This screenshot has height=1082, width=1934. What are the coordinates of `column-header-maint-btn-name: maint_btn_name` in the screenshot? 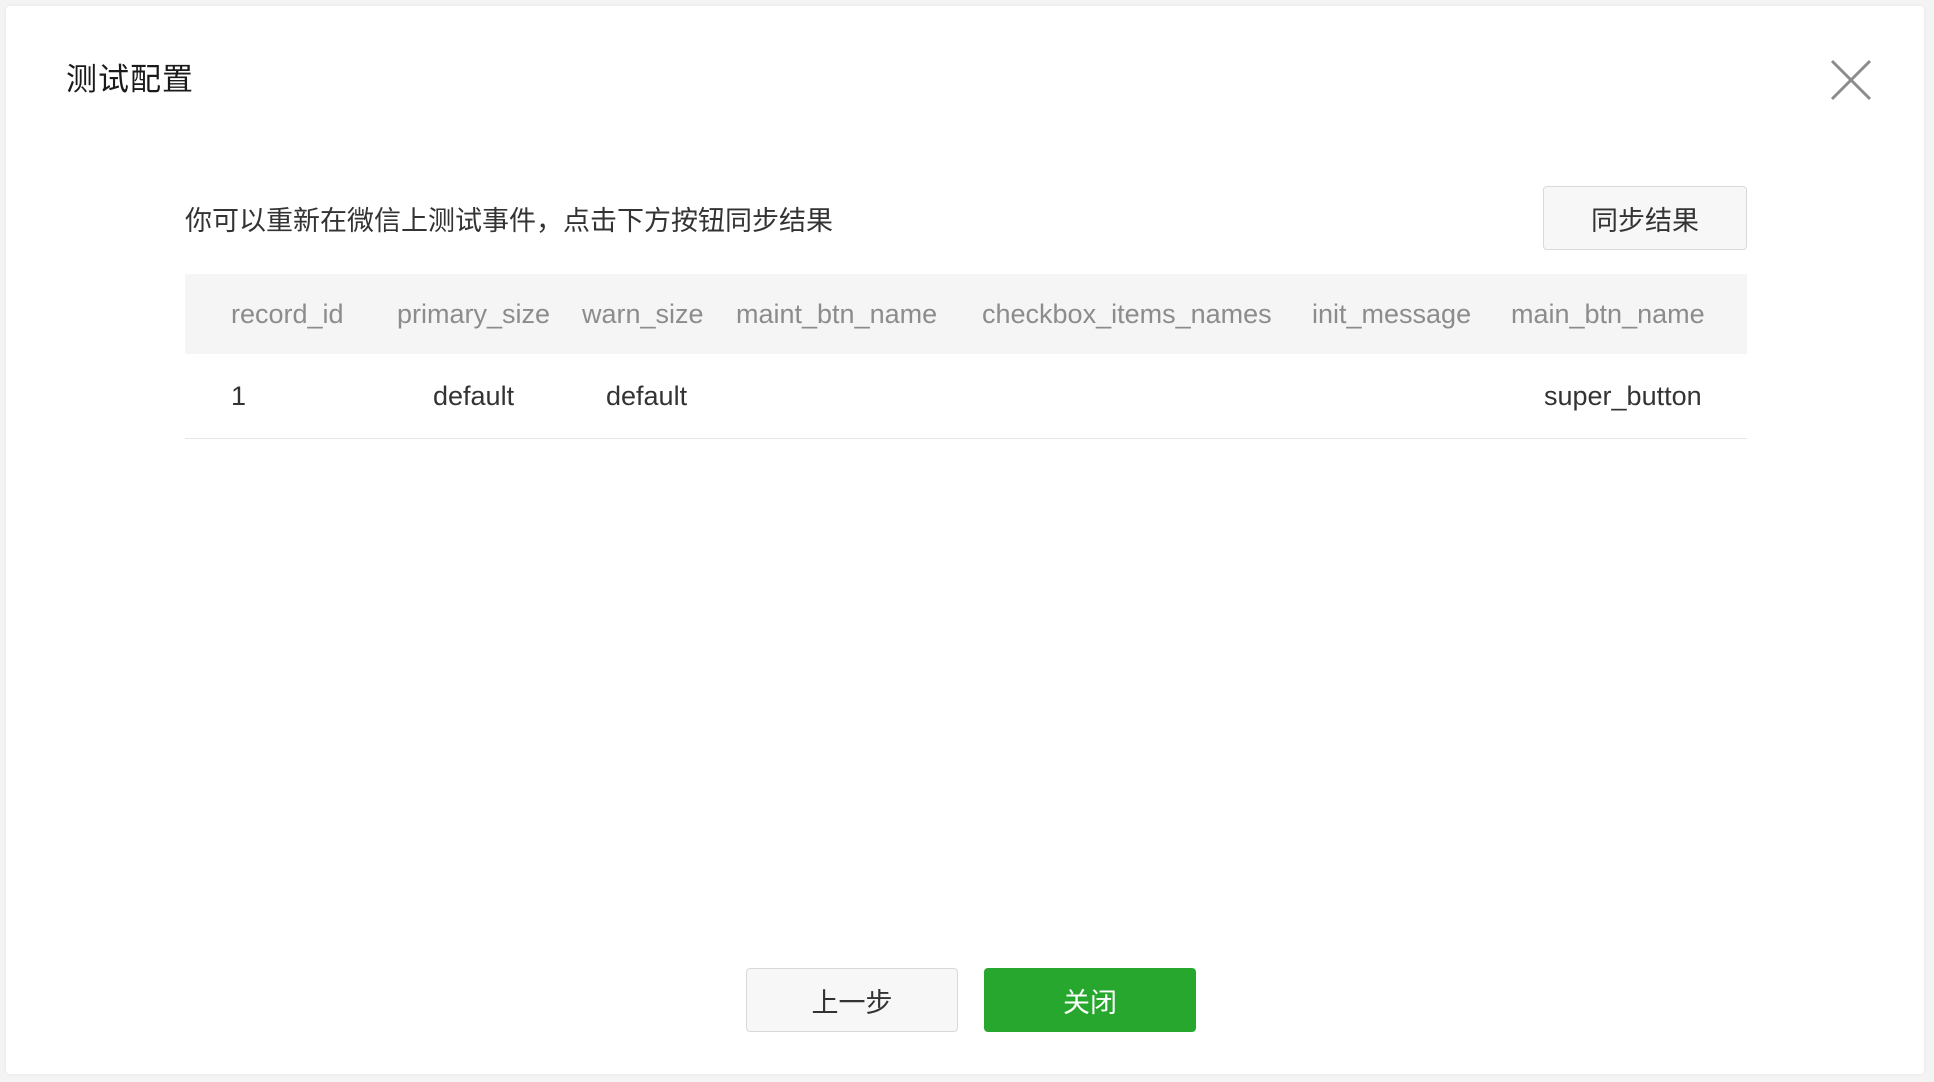 It's located at (837, 313).